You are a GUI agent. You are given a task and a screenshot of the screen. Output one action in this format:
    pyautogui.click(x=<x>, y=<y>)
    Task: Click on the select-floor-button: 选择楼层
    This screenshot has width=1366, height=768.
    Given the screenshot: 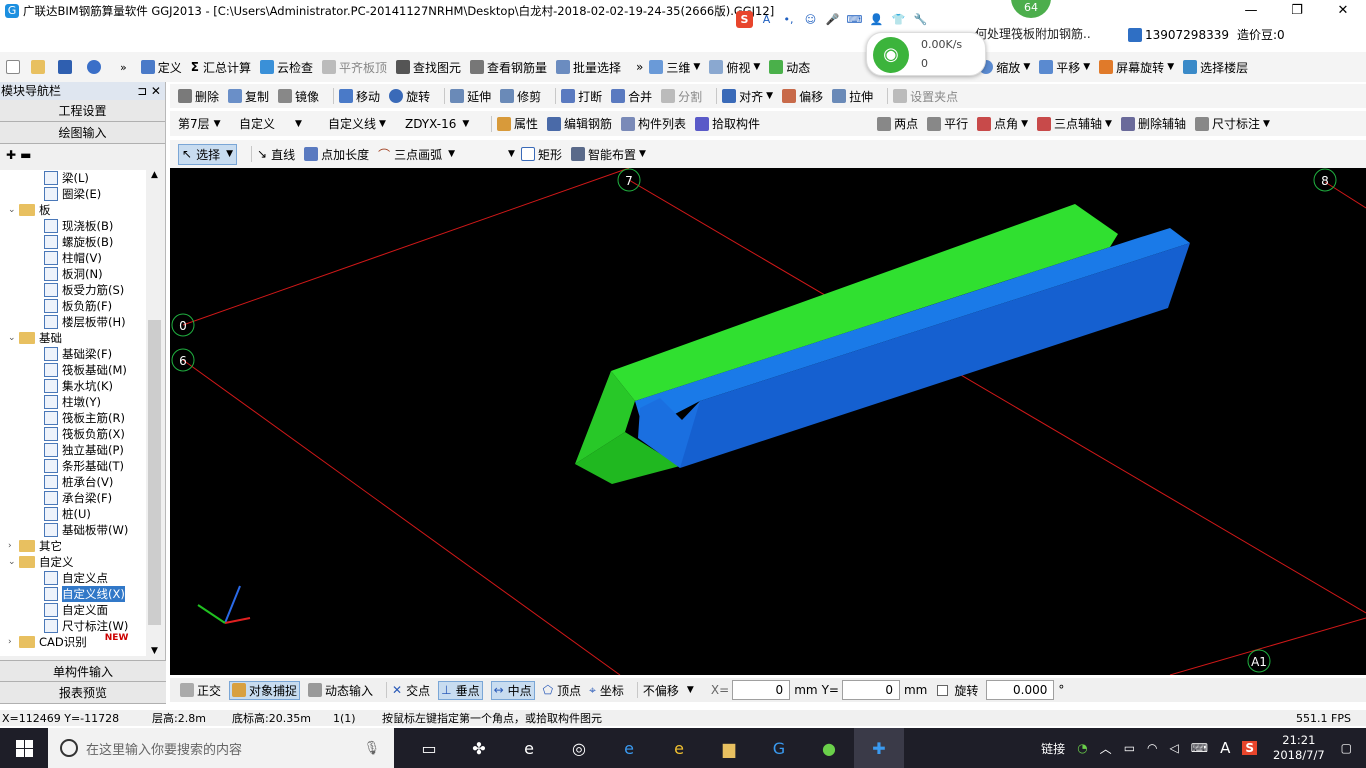 What is the action you would take?
    pyautogui.click(x=1215, y=67)
    